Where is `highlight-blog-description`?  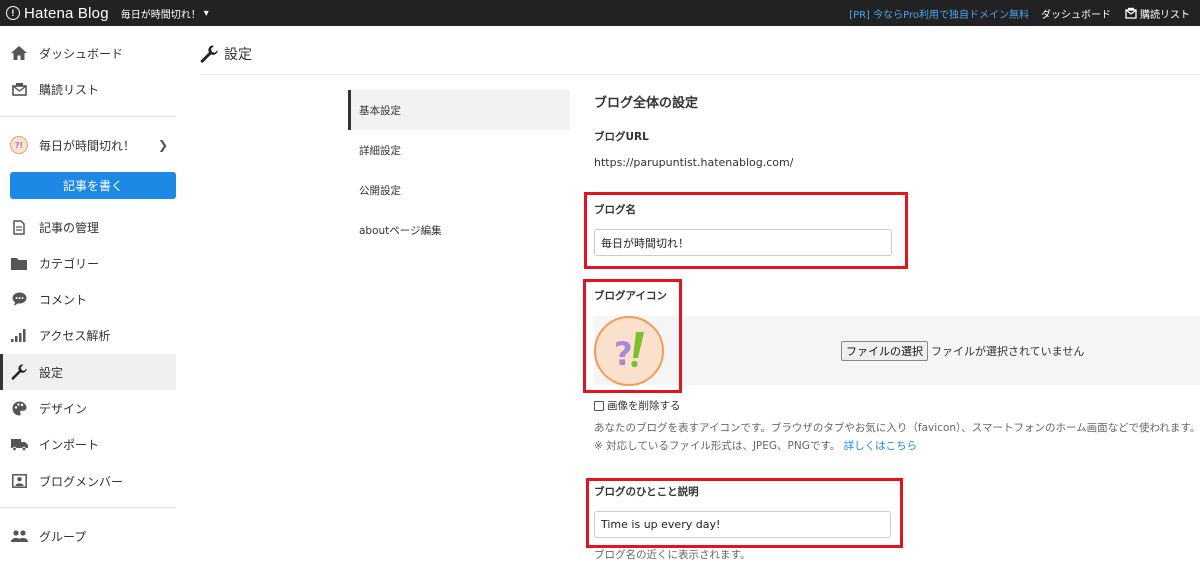 highlight-blog-description is located at coordinates (744, 513).